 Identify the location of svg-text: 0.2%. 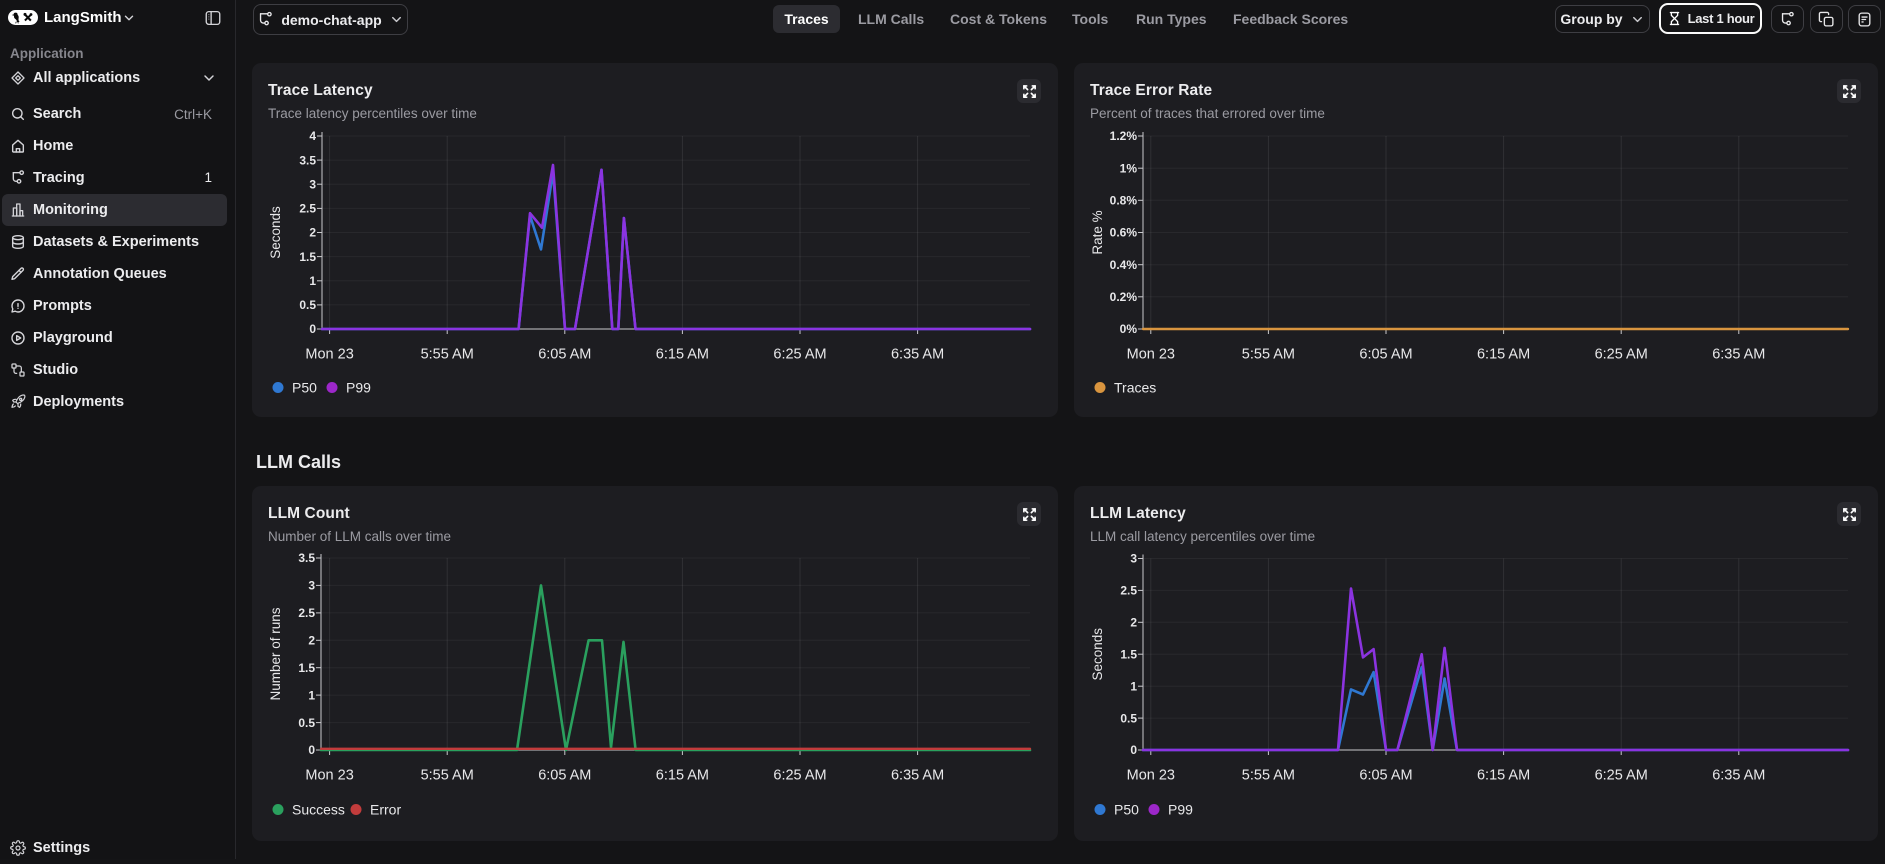
(1124, 297).